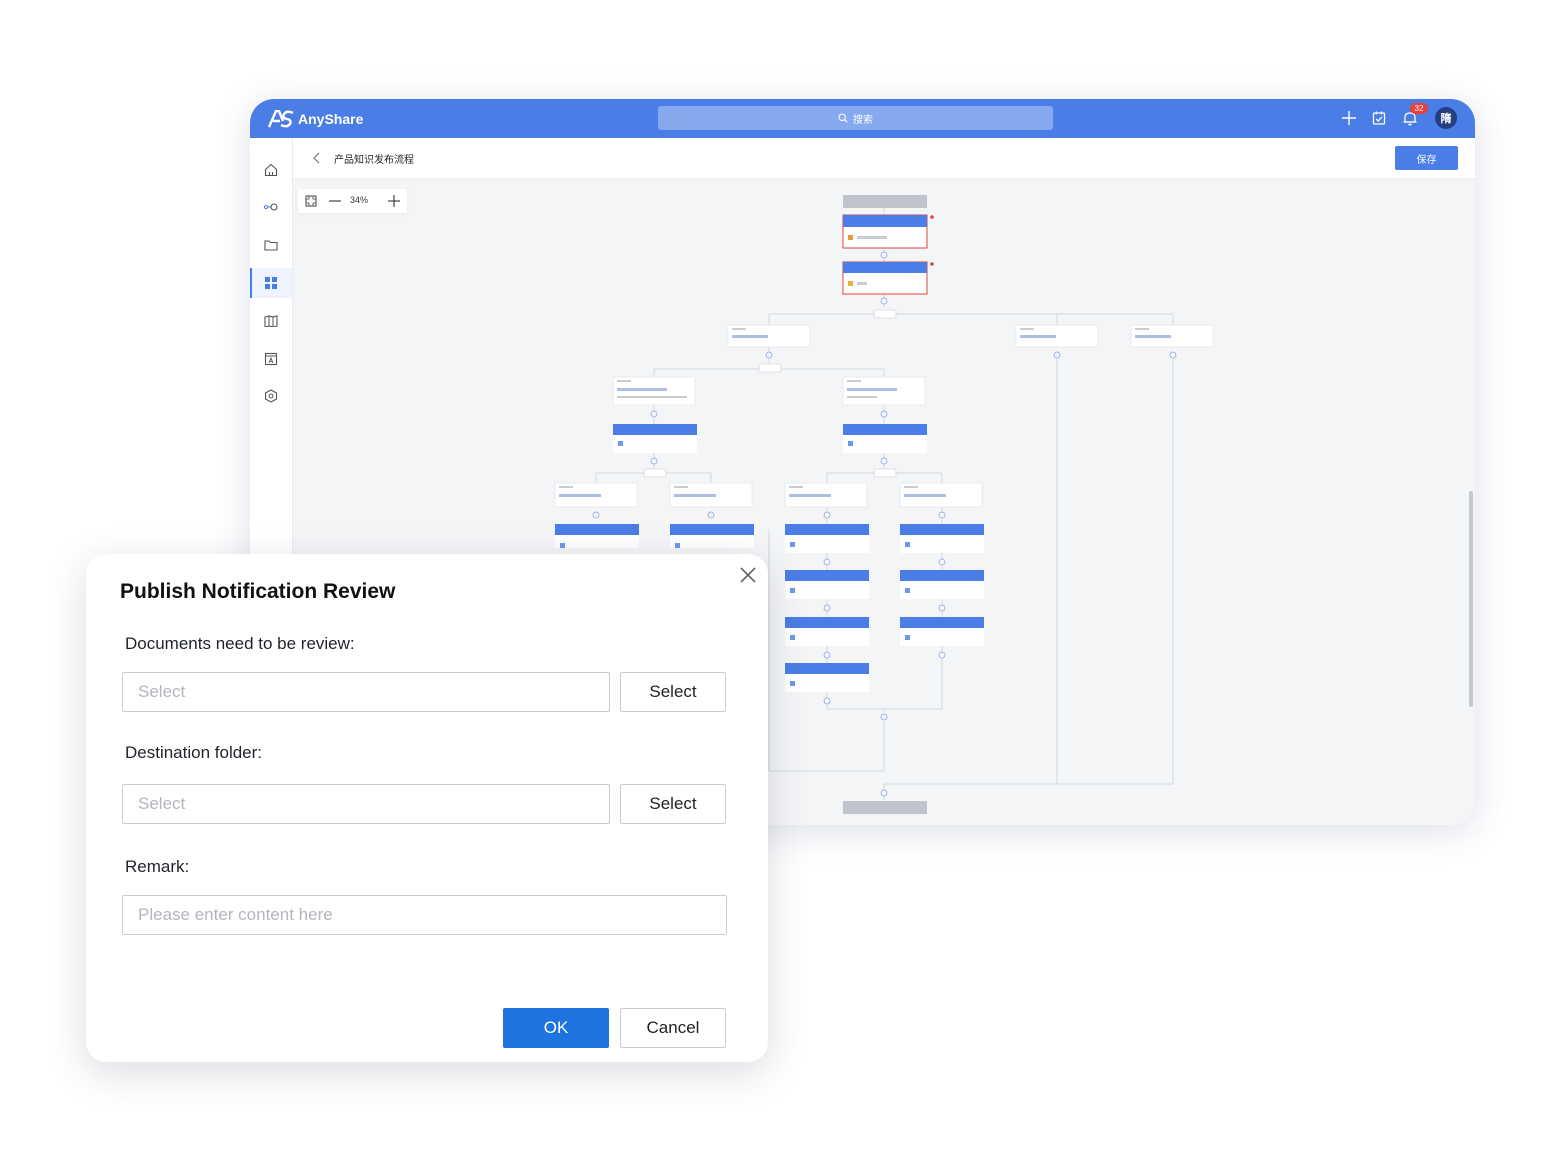 This screenshot has height=1161, width=1561. What do you see at coordinates (1426, 158) in the screenshot?
I see `save-button: 保存` at bounding box center [1426, 158].